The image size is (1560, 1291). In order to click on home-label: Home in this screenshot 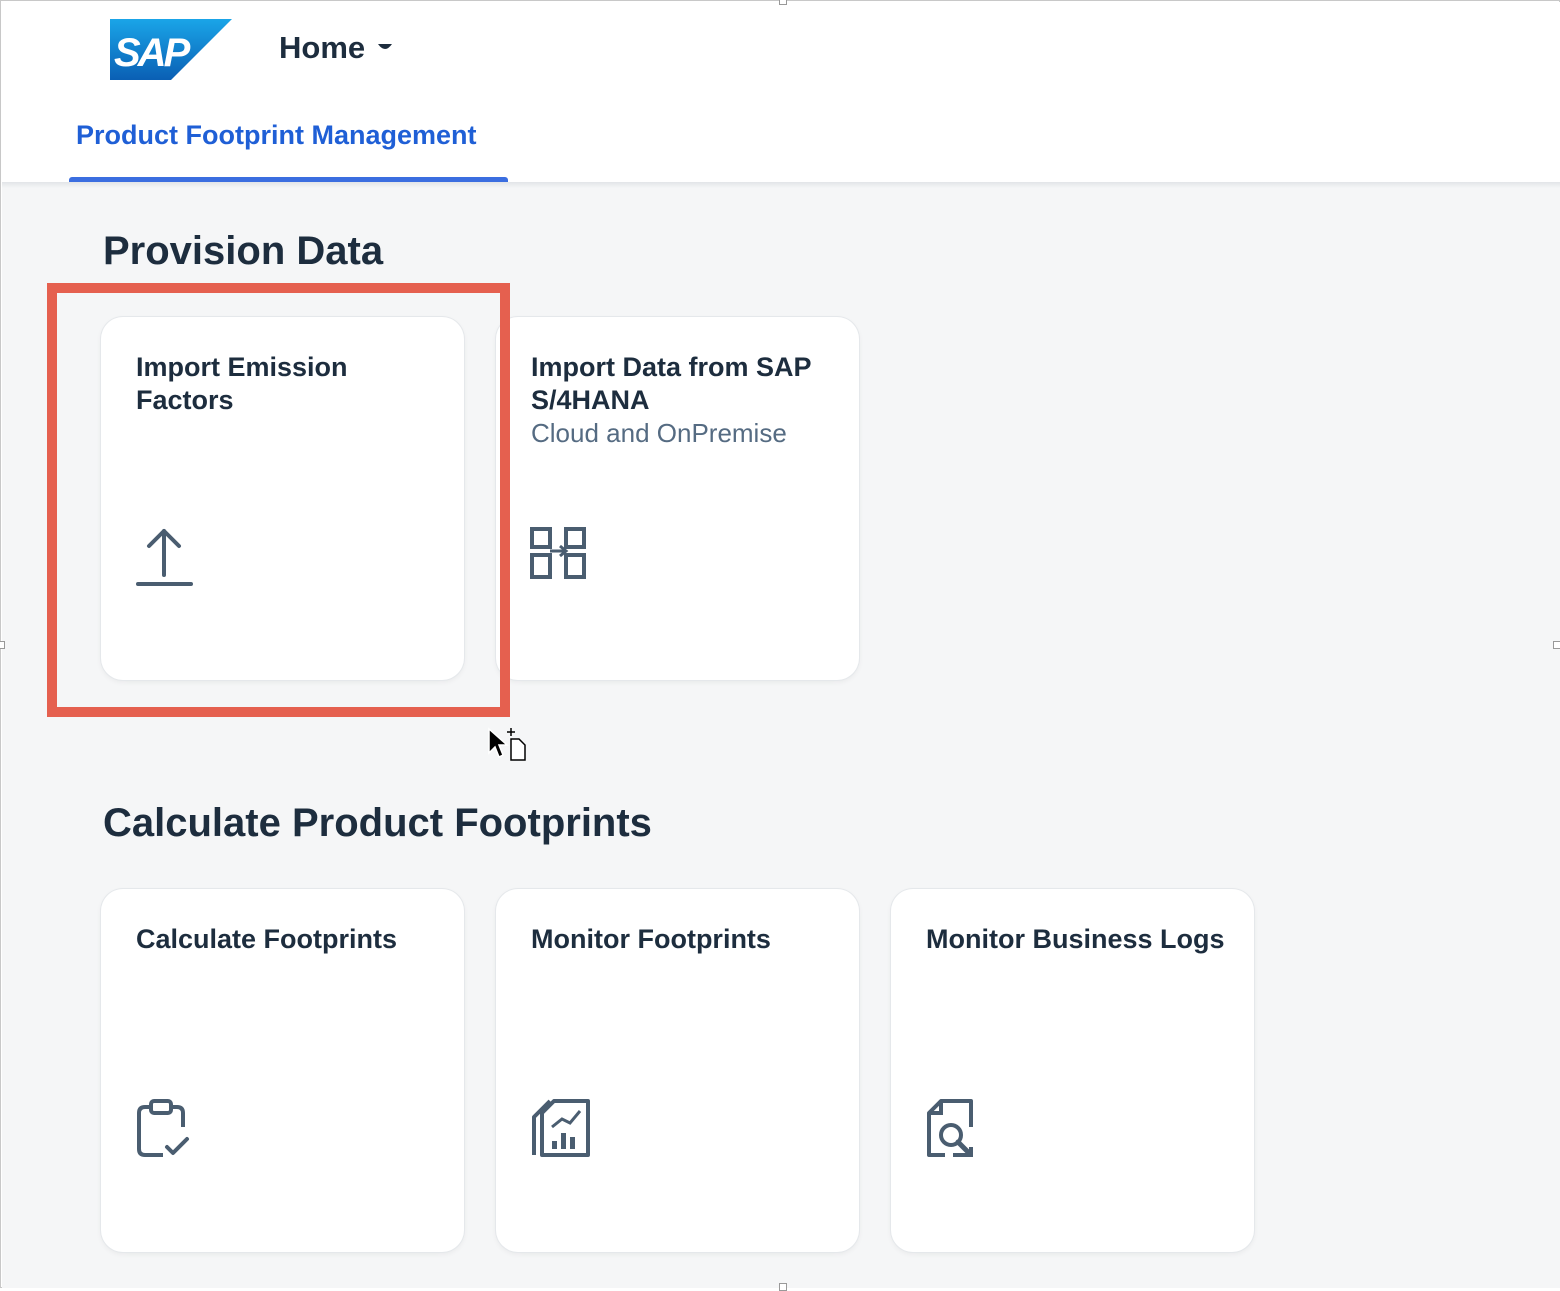, I will do `click(322, 47)`.